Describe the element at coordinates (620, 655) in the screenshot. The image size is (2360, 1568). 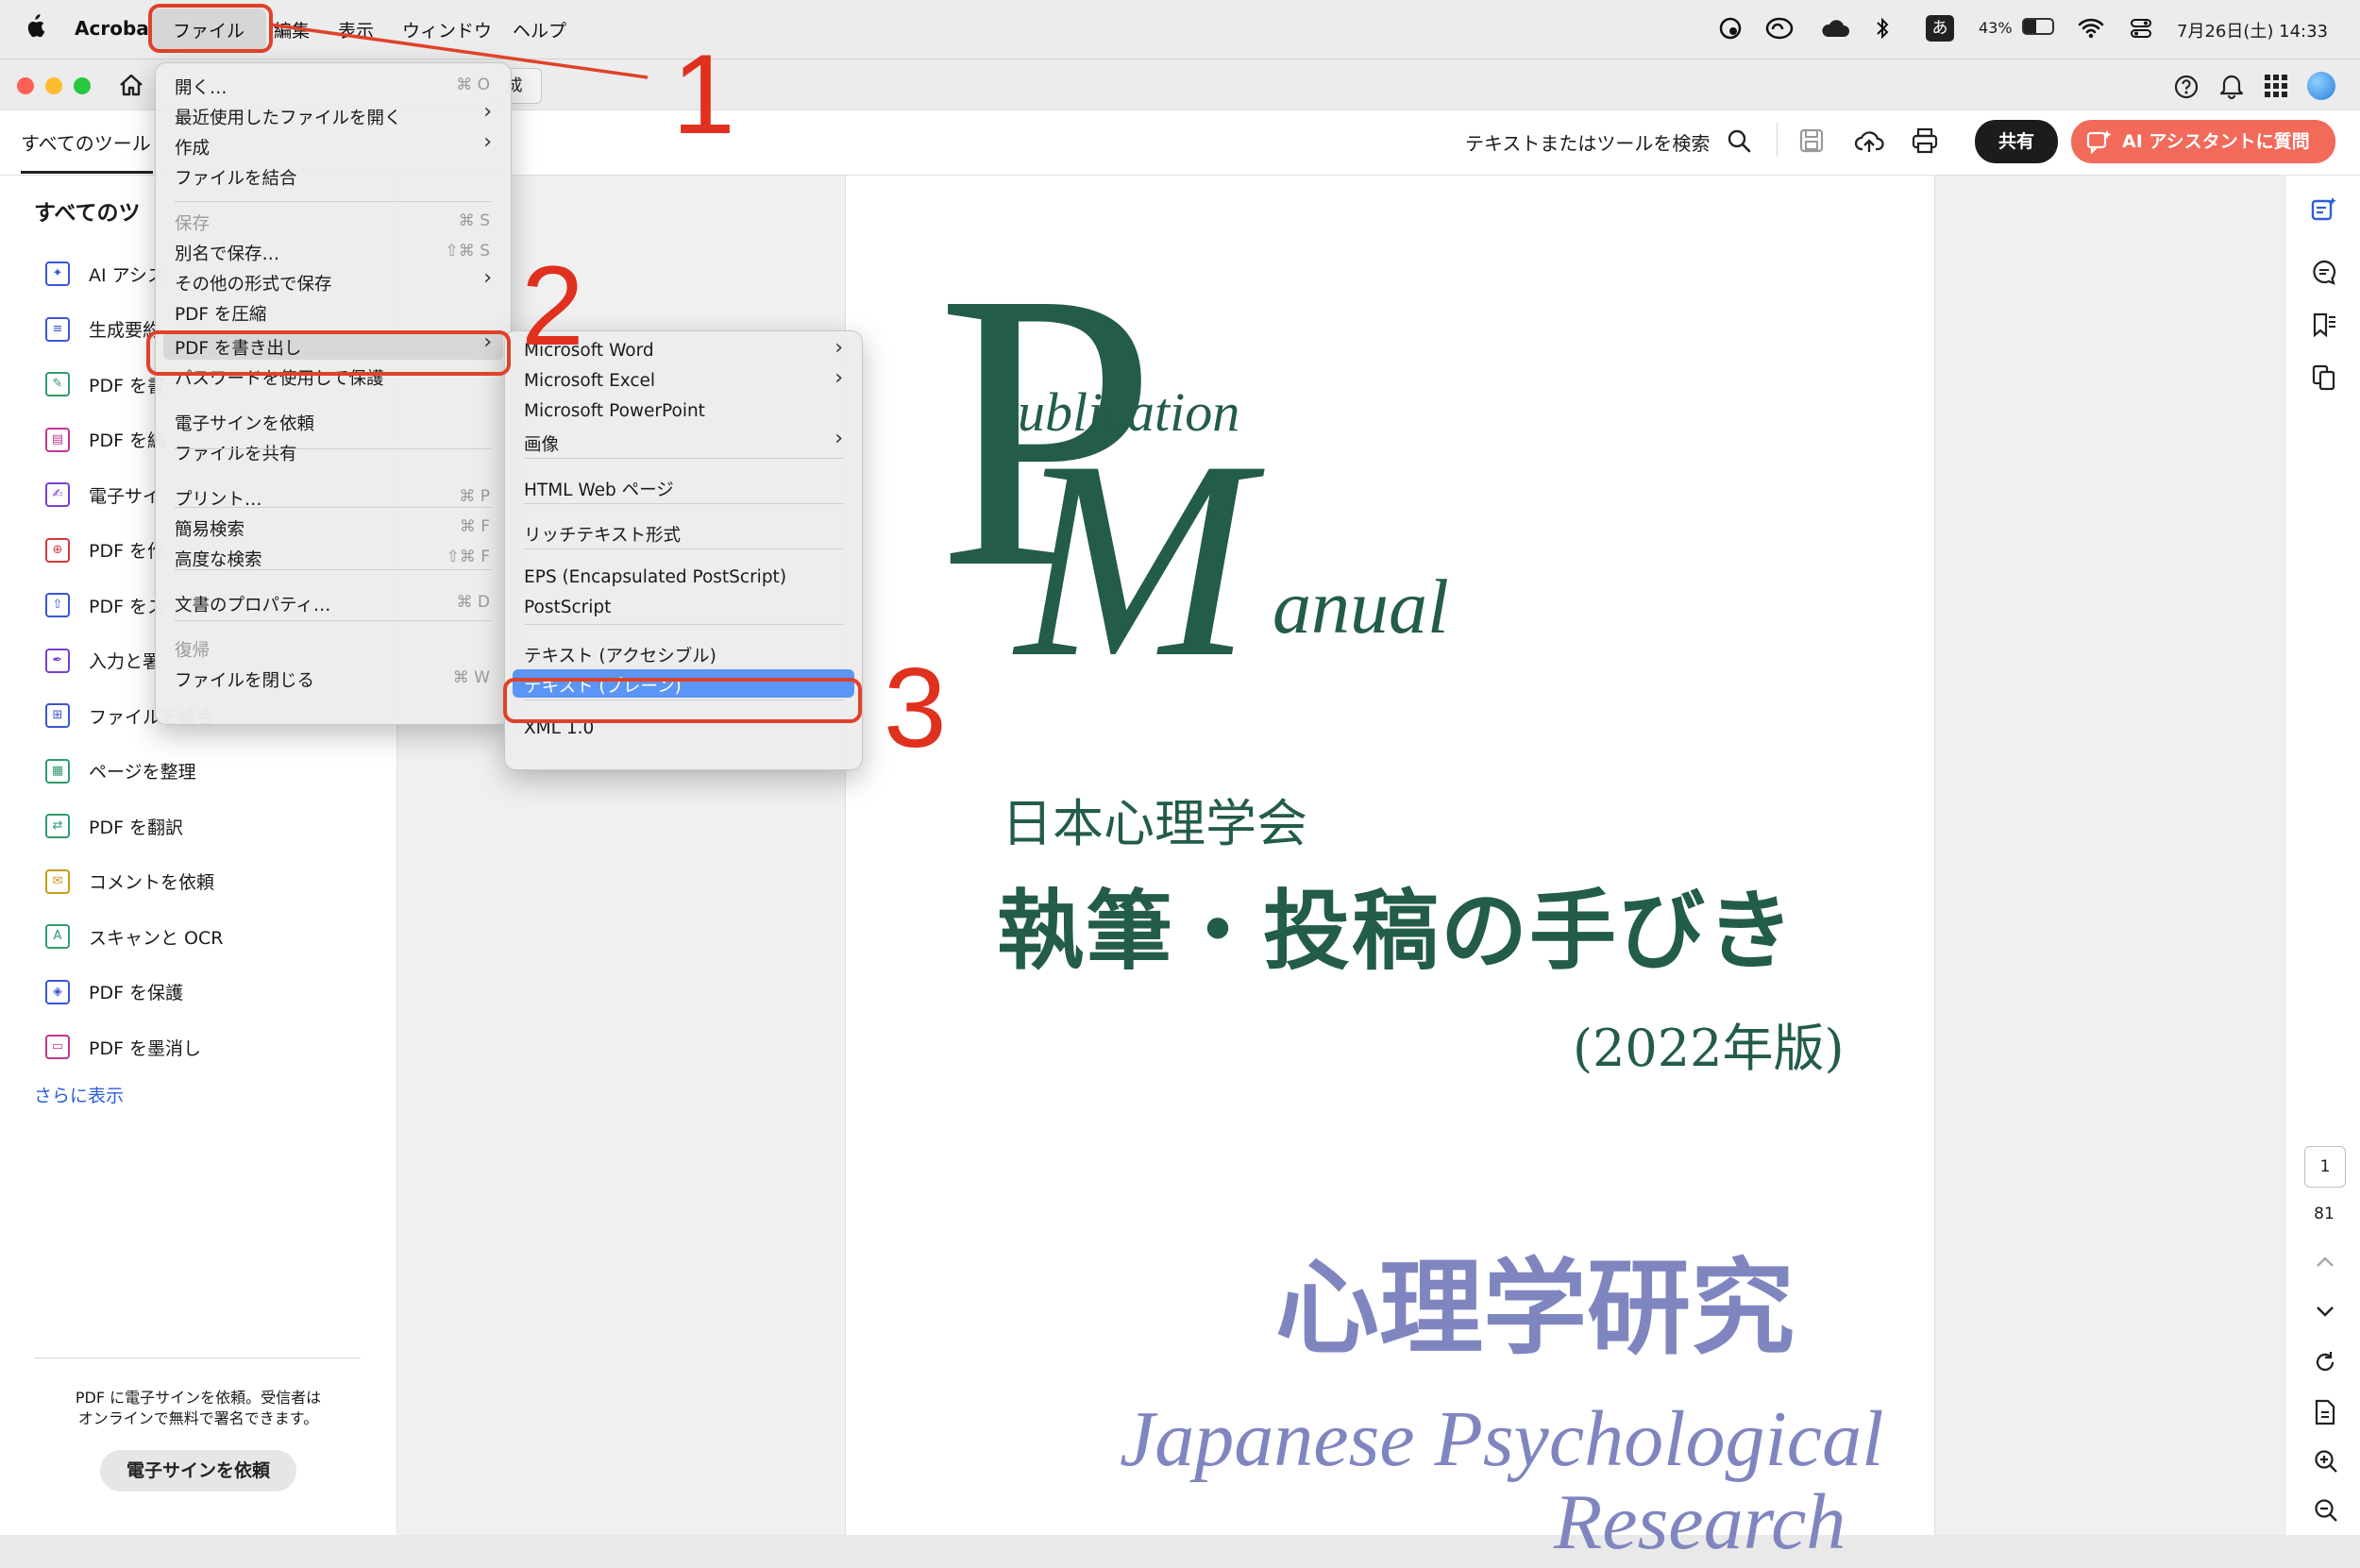
I see `export-menu-item: テキスト (アクセシブル)` at that location.